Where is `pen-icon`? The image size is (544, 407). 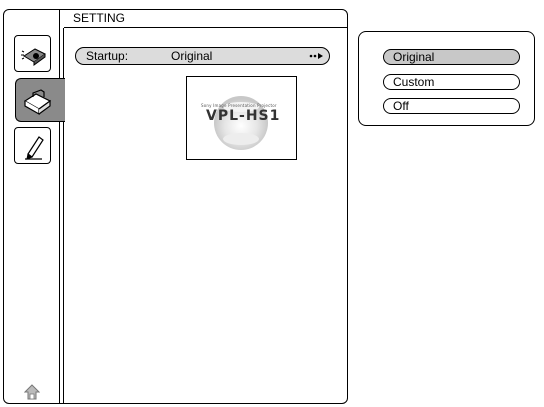 pen-icon is located at coordinates (34, 148).